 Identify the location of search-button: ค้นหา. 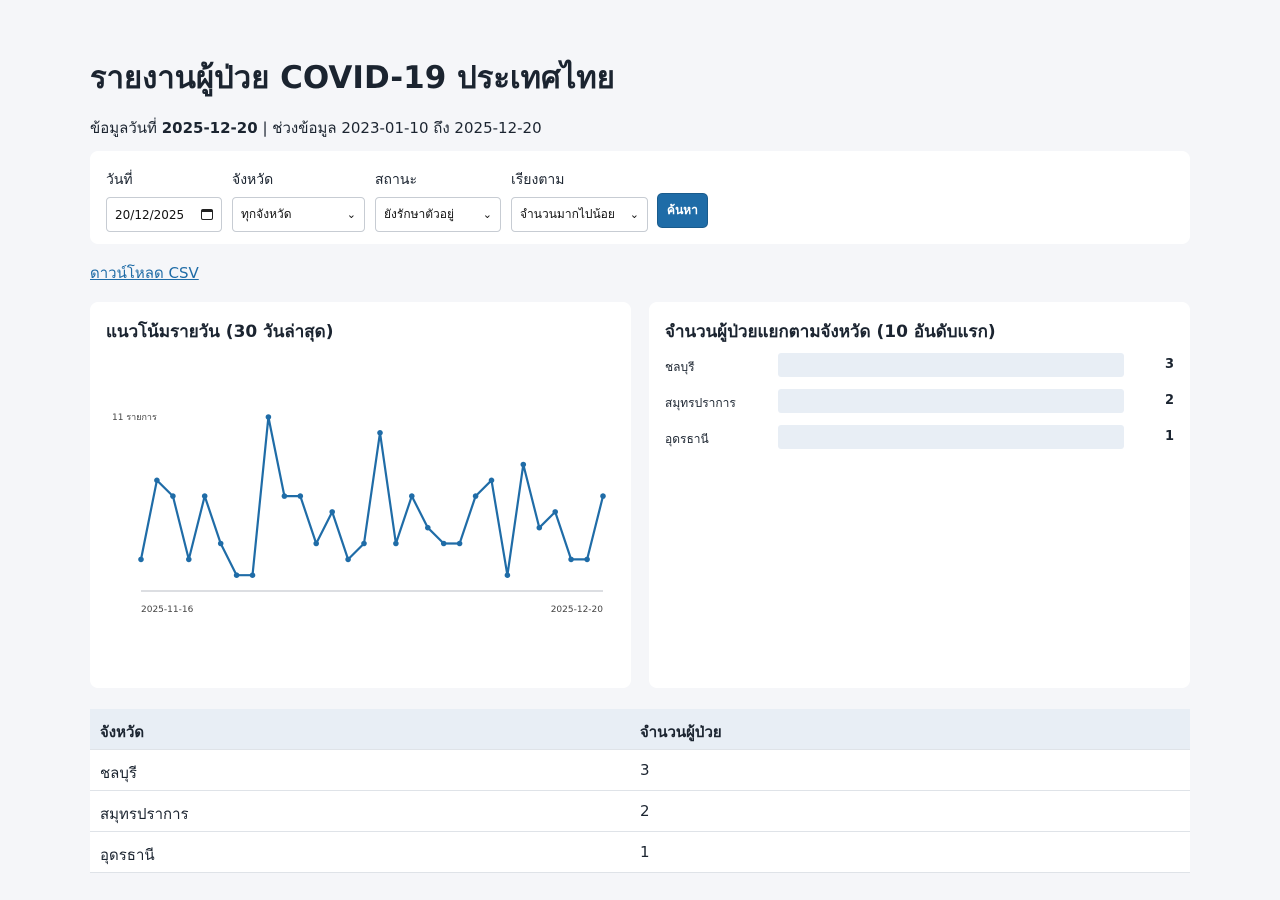
(682, 210).